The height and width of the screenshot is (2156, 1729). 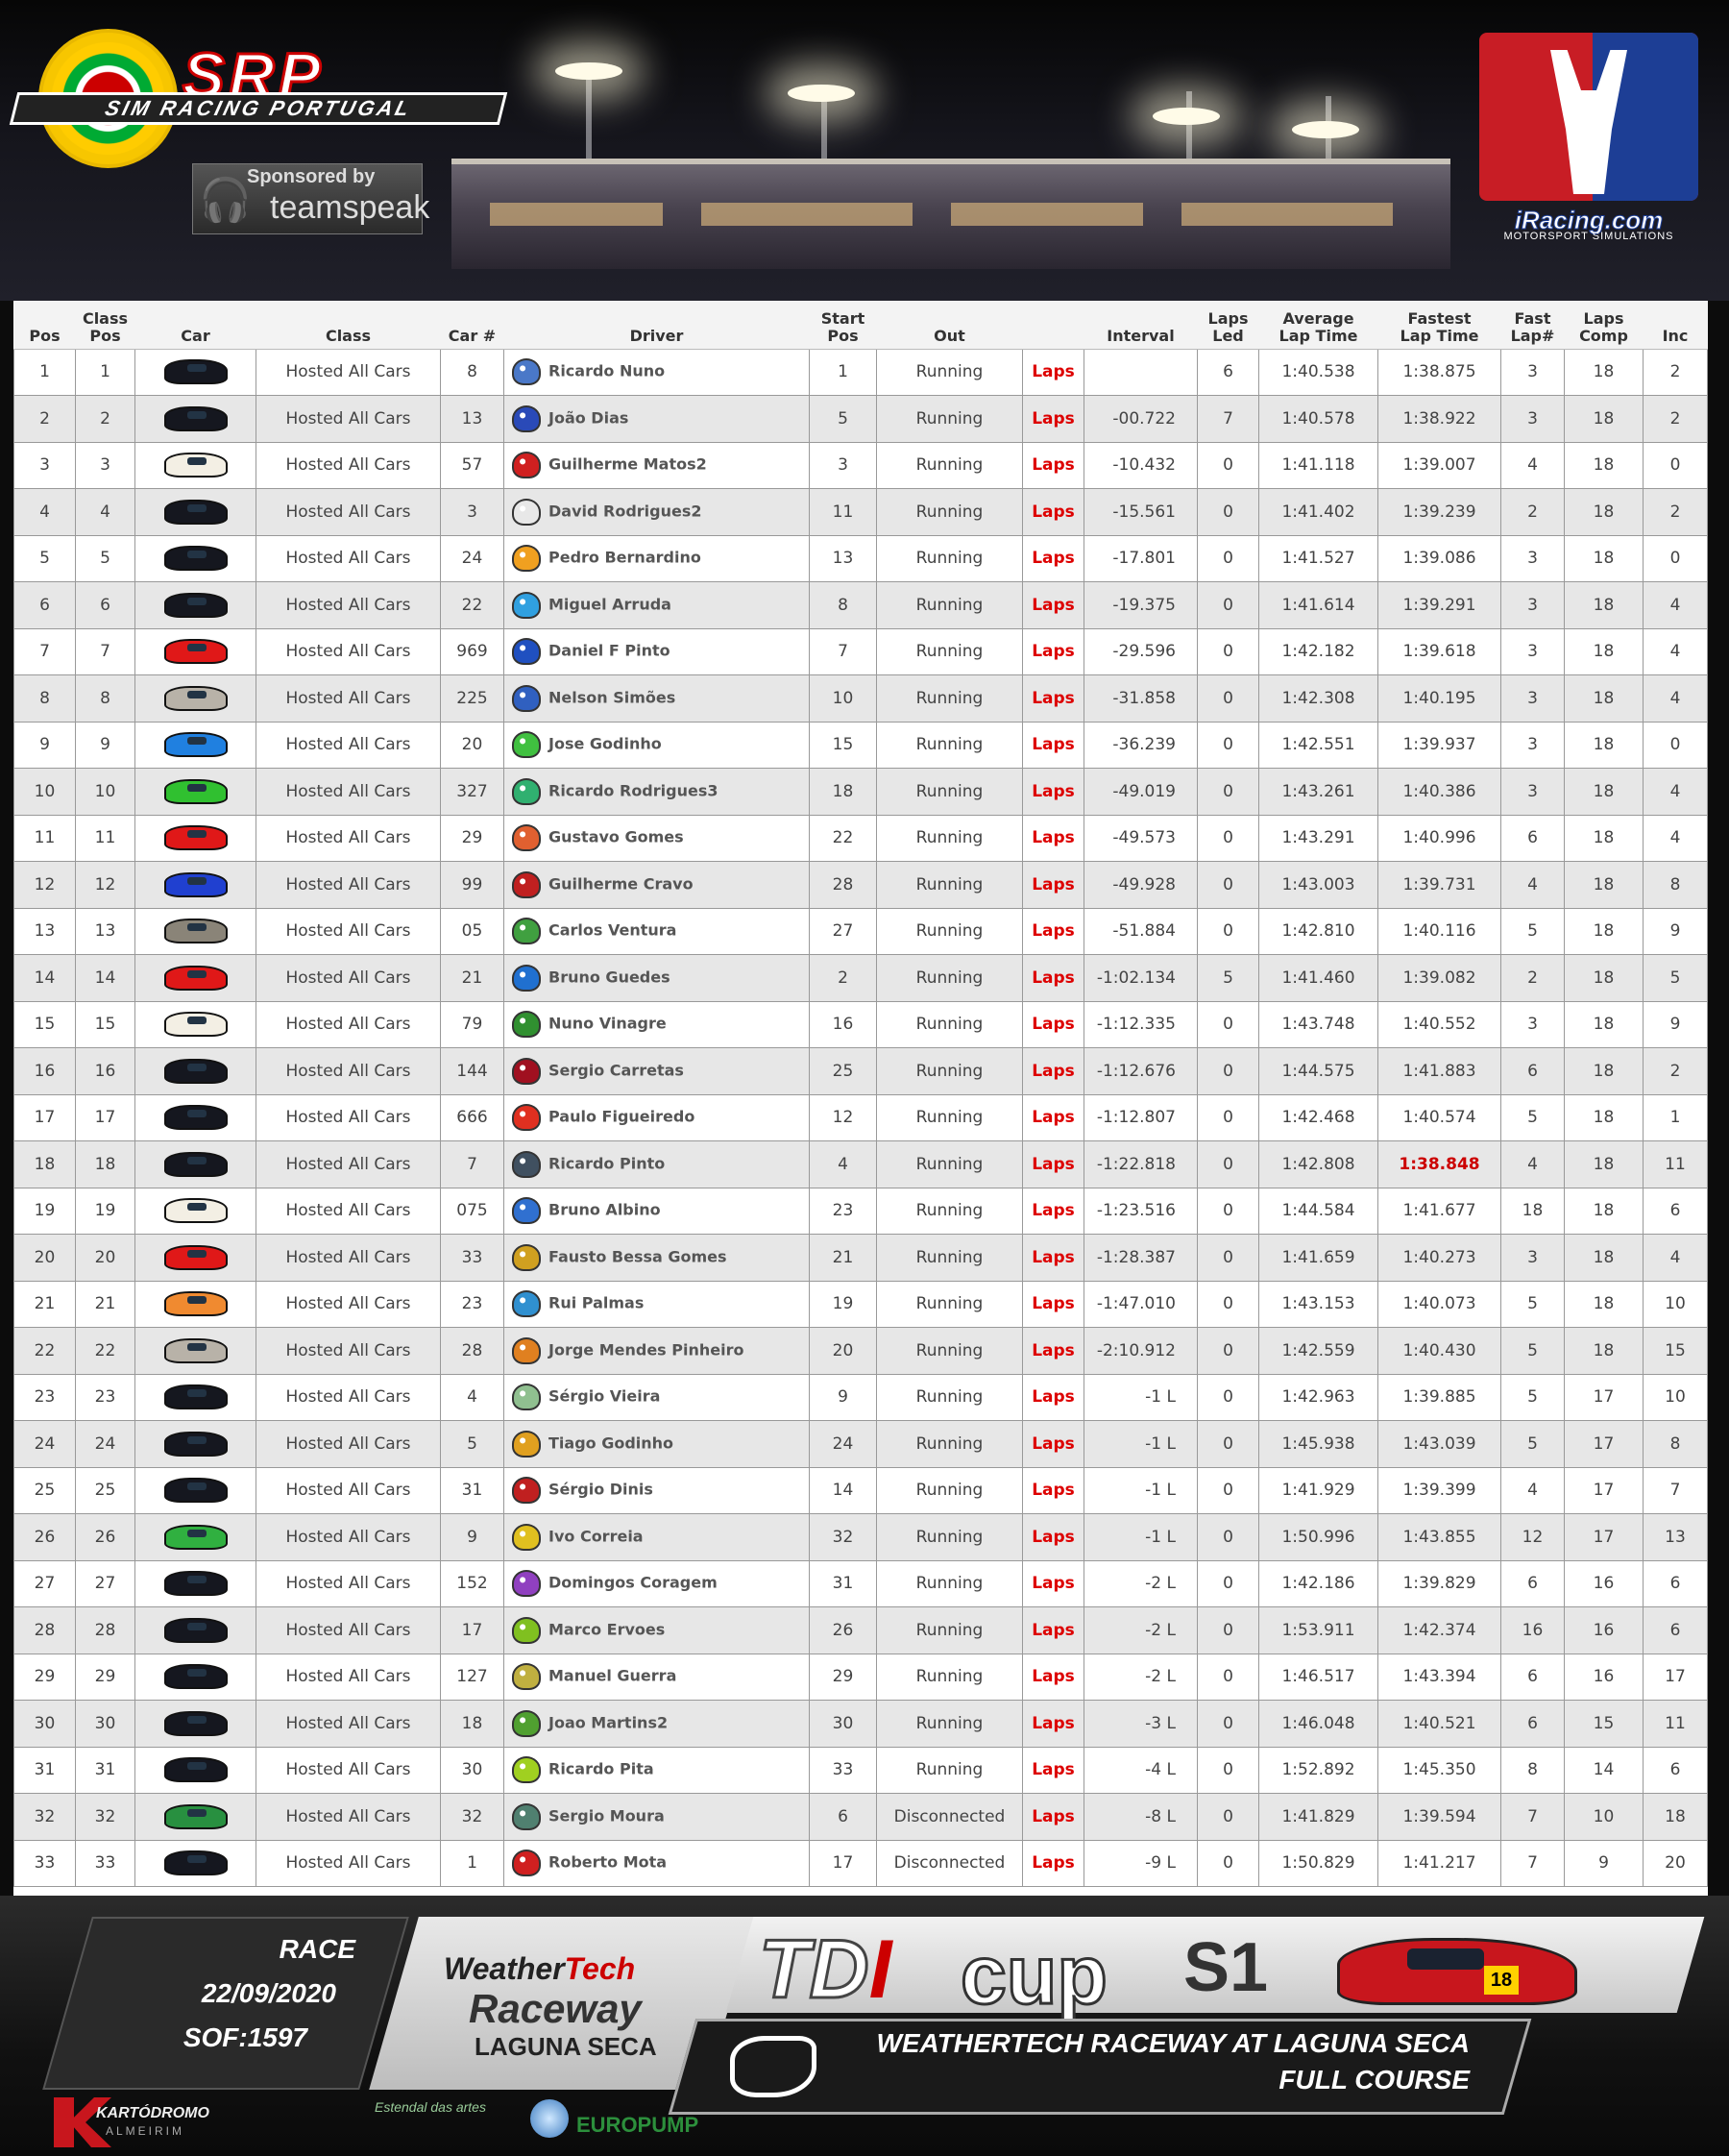 I want to click on column-header: Fastest Lap Time, so click(x=1439, y=325).